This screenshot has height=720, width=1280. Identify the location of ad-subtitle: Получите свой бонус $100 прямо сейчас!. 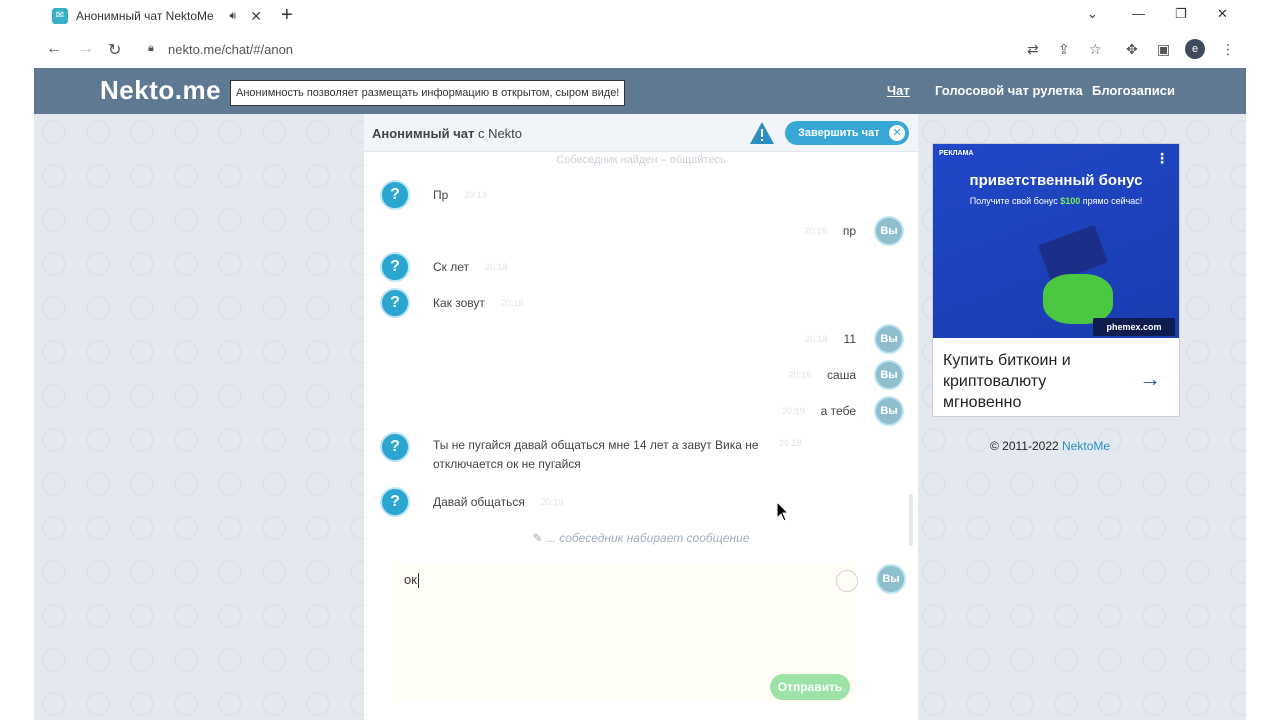
(1056, 201).